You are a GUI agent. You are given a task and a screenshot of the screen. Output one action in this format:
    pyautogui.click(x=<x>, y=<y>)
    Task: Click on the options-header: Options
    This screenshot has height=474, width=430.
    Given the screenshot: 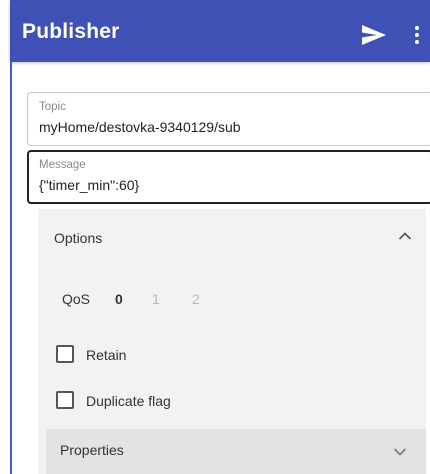 What is the action you would take?
    pyautogui.click(x=232, y=236)
    